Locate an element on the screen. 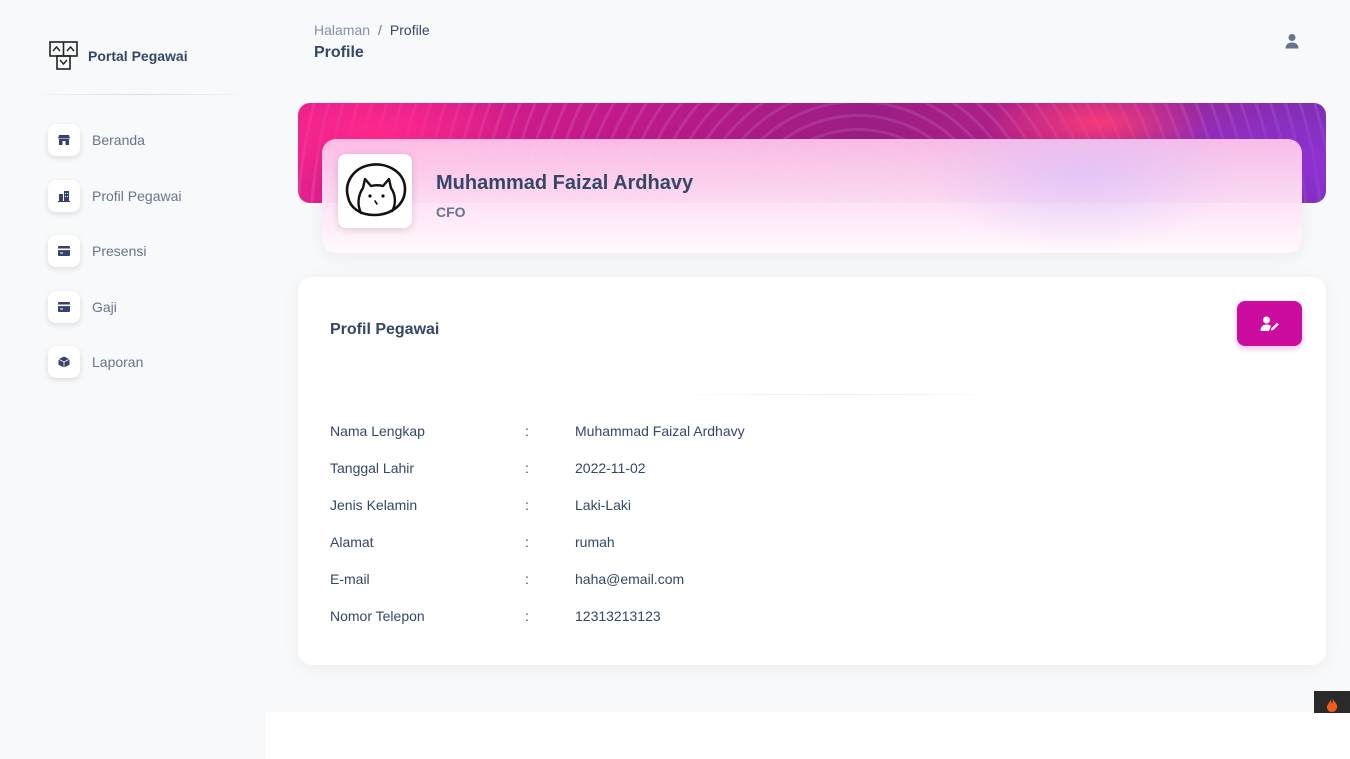  breadcrumb-current: Profile is located at coordinates (409, 30).